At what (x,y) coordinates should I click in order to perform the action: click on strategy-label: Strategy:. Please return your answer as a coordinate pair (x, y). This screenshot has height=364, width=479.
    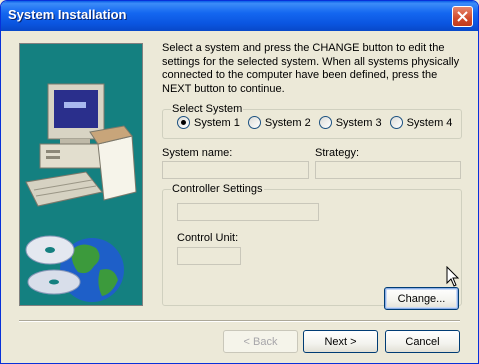
    Looking at the image, I should click on (337, 153).